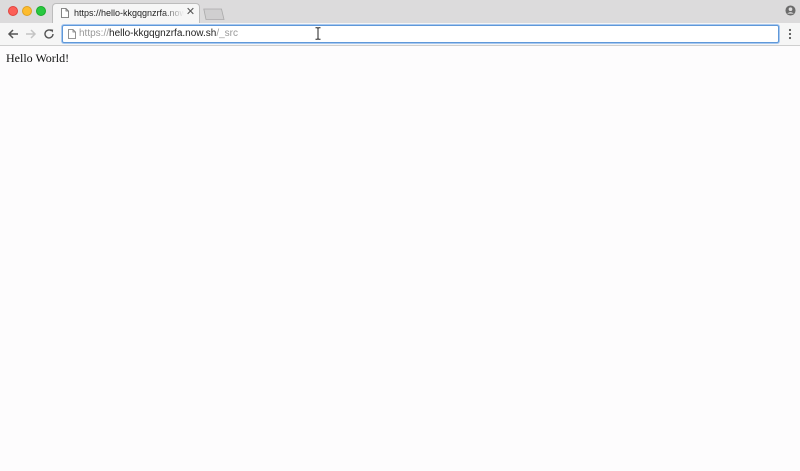 Image resolution: width=800 pixels, height=471 pixels. Describe the element at coordinates (41, 11) in the screenshot. I see `window-maximize-button` at that location.